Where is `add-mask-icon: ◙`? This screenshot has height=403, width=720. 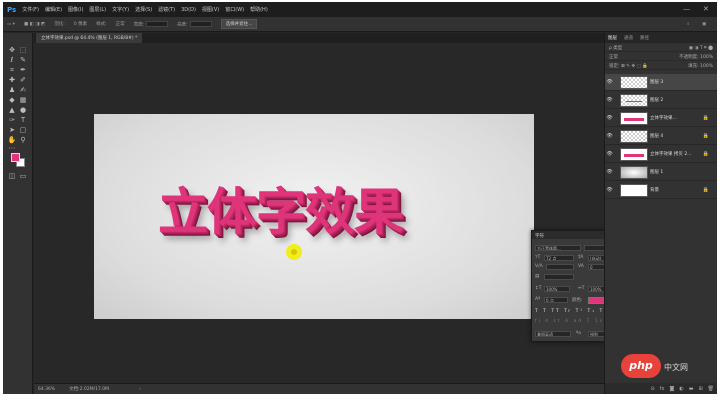 add-mask-icon: ◙ is located at coordinates (671, 389).